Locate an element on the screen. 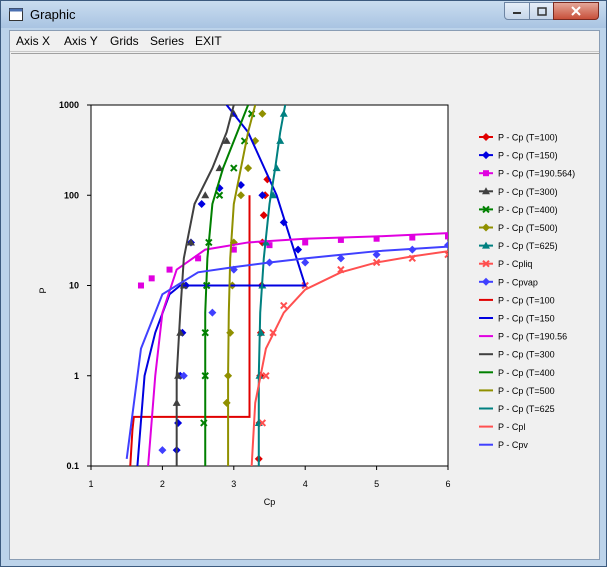  x-tick-label: 2 is located at coordinates (162, 484).